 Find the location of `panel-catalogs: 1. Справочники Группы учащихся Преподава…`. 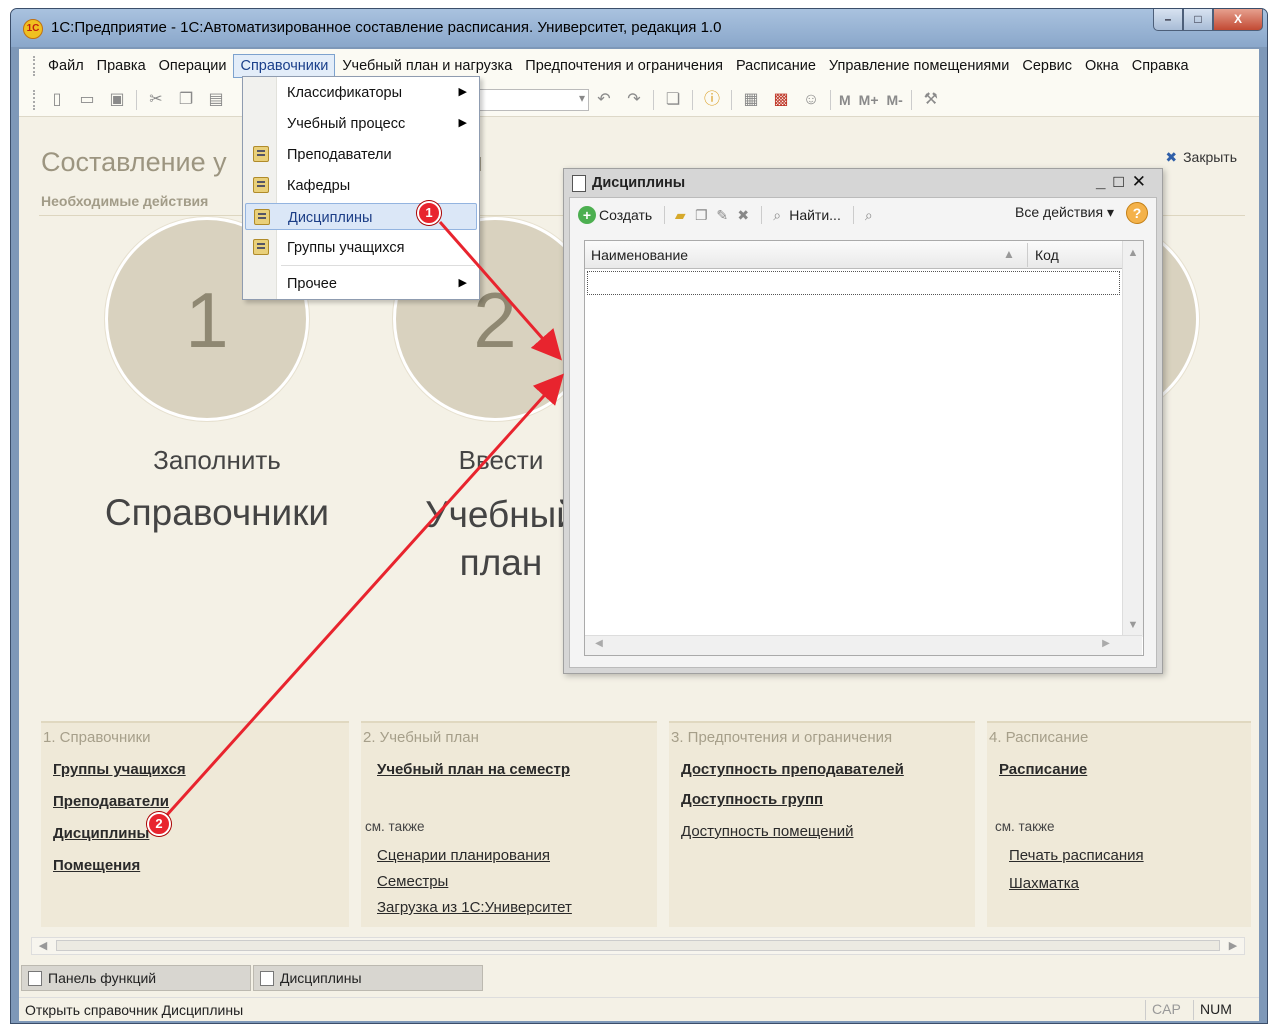

panel-catalogs: 1. Справочники Группы учащихся Преподава… is located at coordinates (195, 824).